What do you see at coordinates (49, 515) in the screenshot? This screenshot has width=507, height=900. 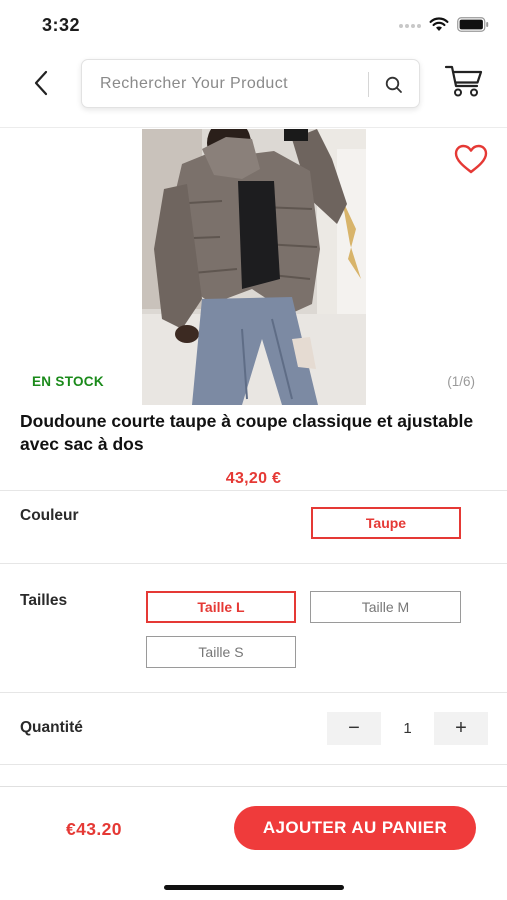 I see `color-label: Couleur` at bounding box center [49, 515].